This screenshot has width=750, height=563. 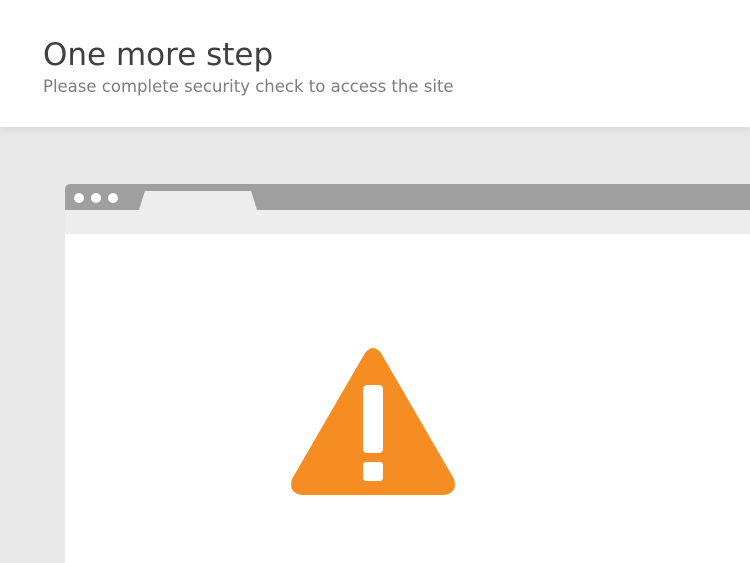 I want to click on browser-toolbar, so click(x=407, y=222).